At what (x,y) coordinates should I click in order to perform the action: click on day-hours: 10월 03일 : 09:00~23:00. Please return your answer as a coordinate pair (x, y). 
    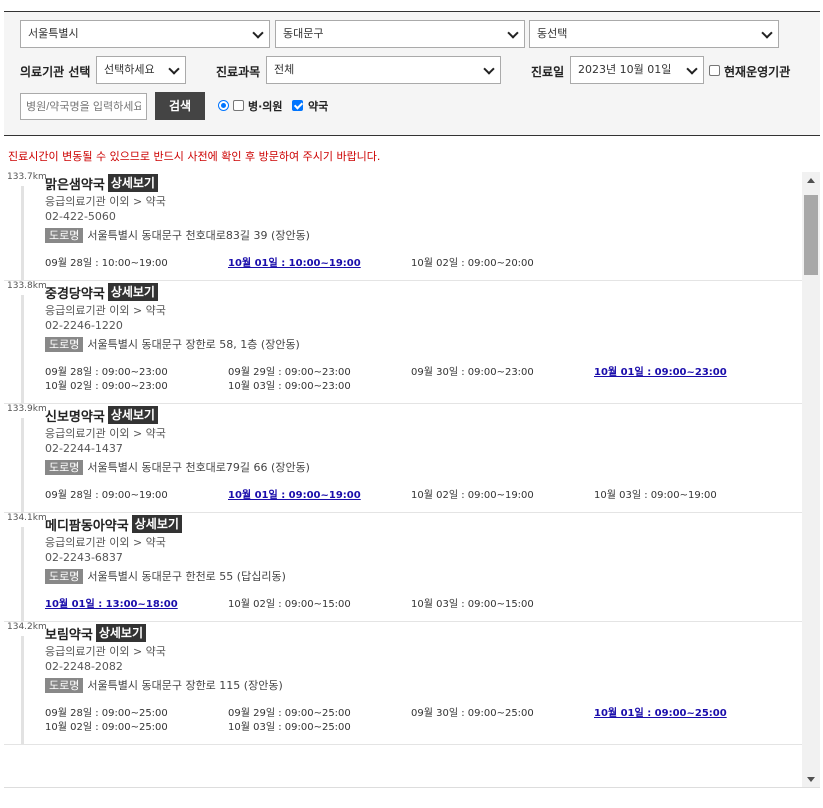
    Looking at the image, I should click on (289, 386).